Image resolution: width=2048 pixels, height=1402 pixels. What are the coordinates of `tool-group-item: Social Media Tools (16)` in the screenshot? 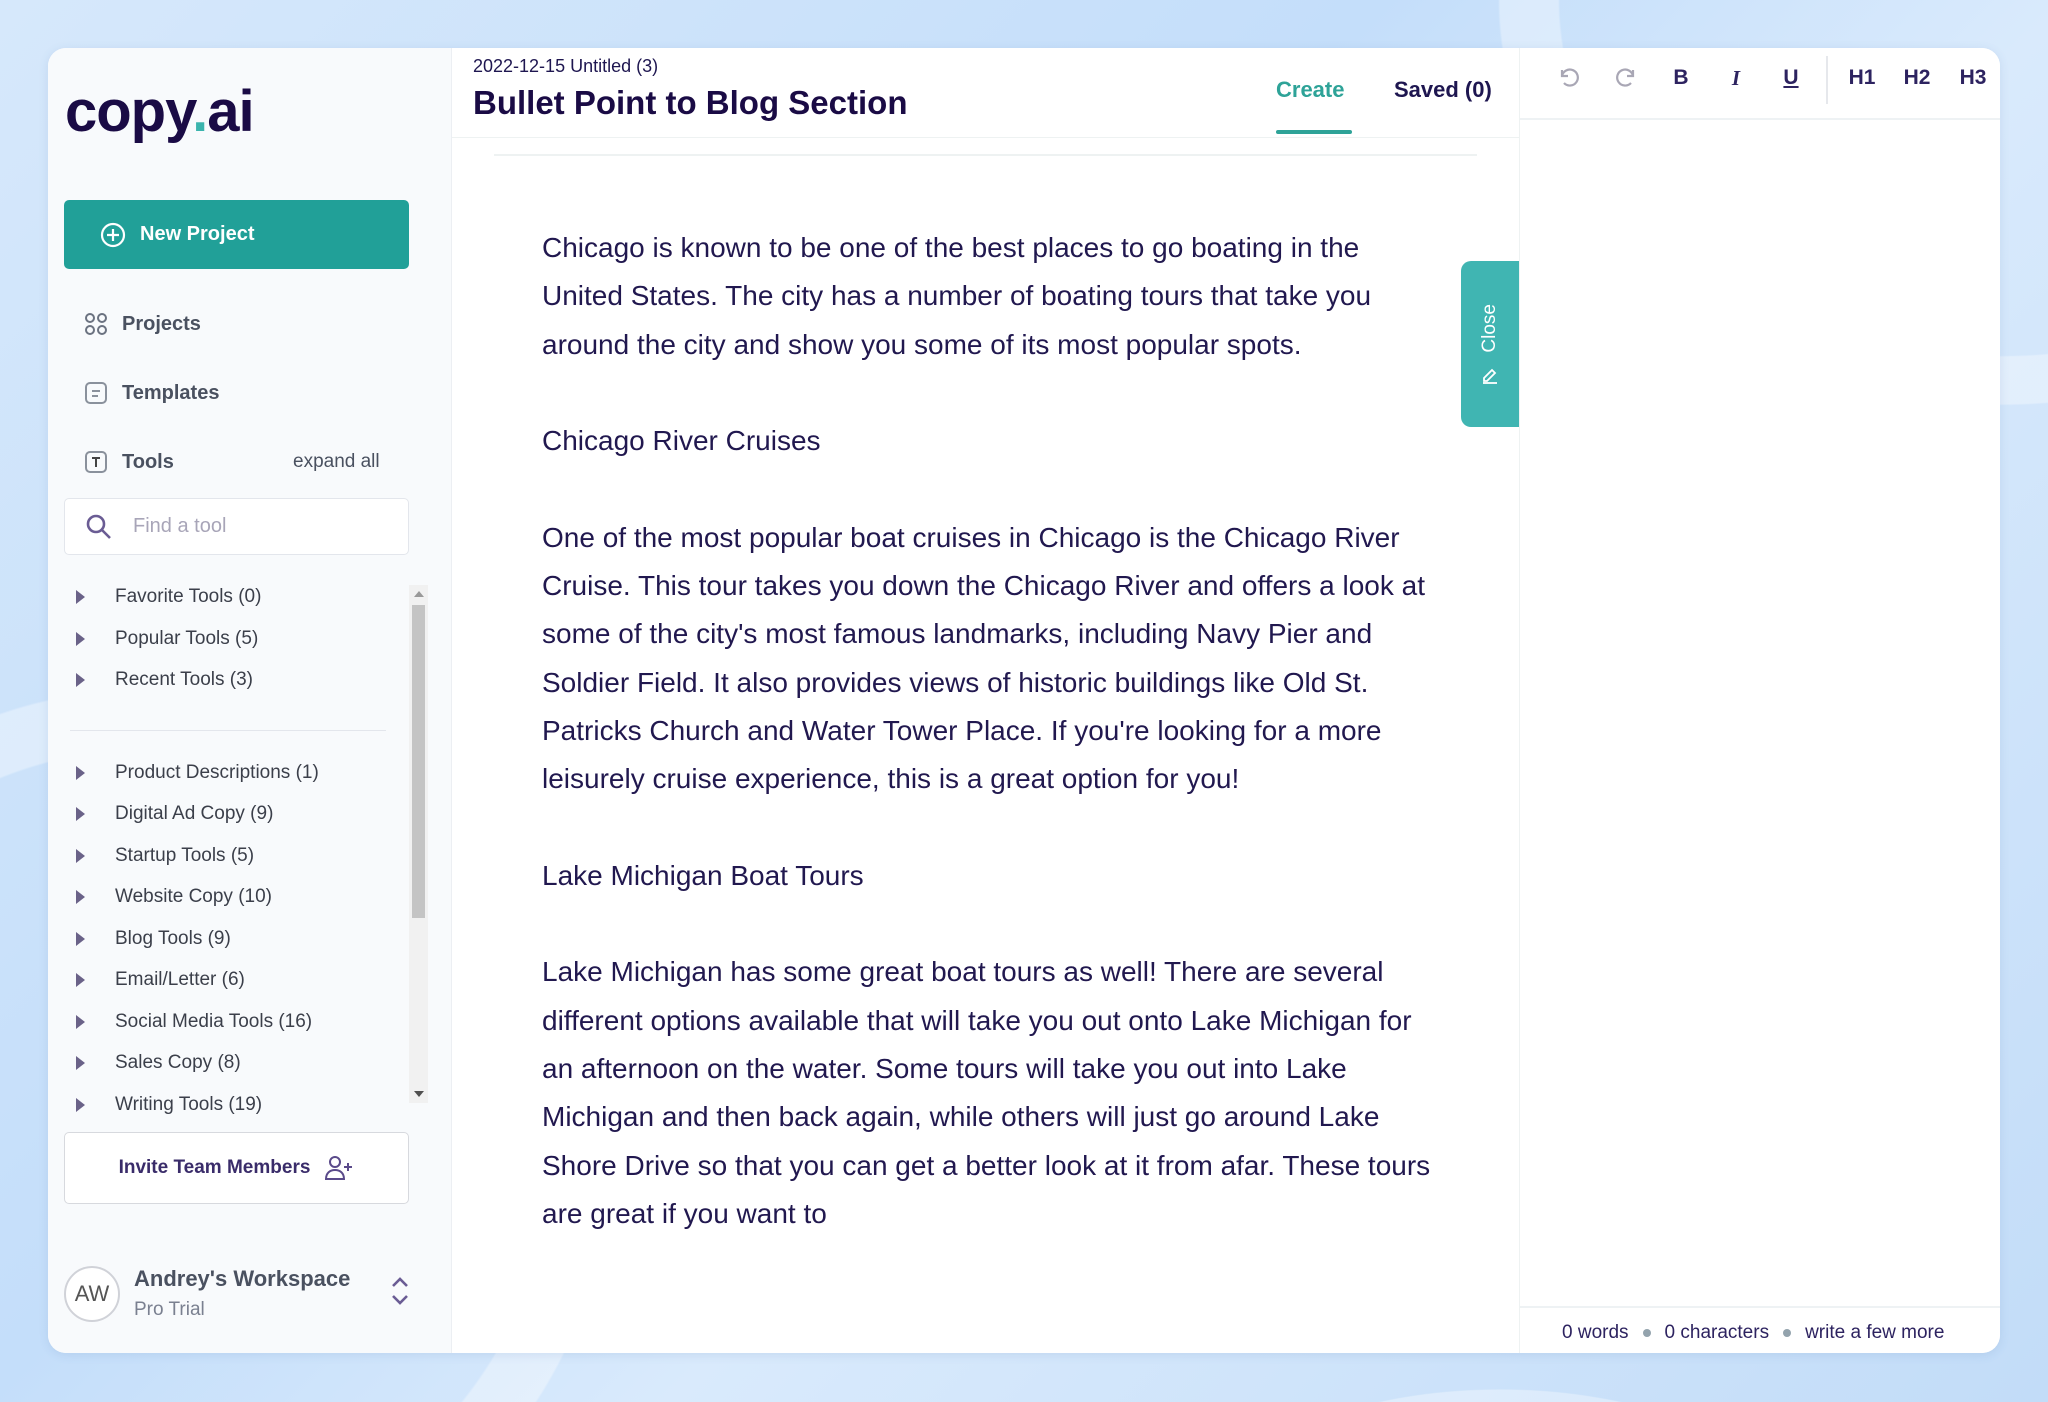 It's located at (194, 1022).